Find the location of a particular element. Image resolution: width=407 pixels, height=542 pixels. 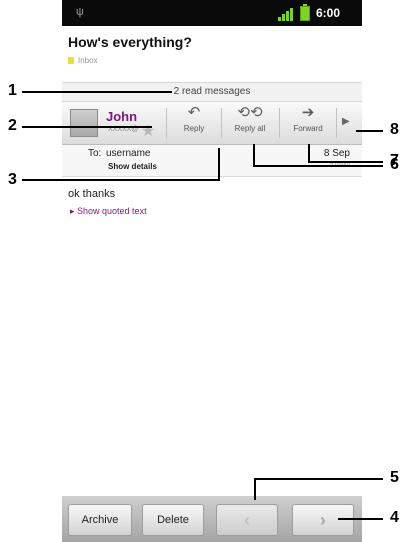

reply-icon: ↶ is located at coordinates (194, 112).